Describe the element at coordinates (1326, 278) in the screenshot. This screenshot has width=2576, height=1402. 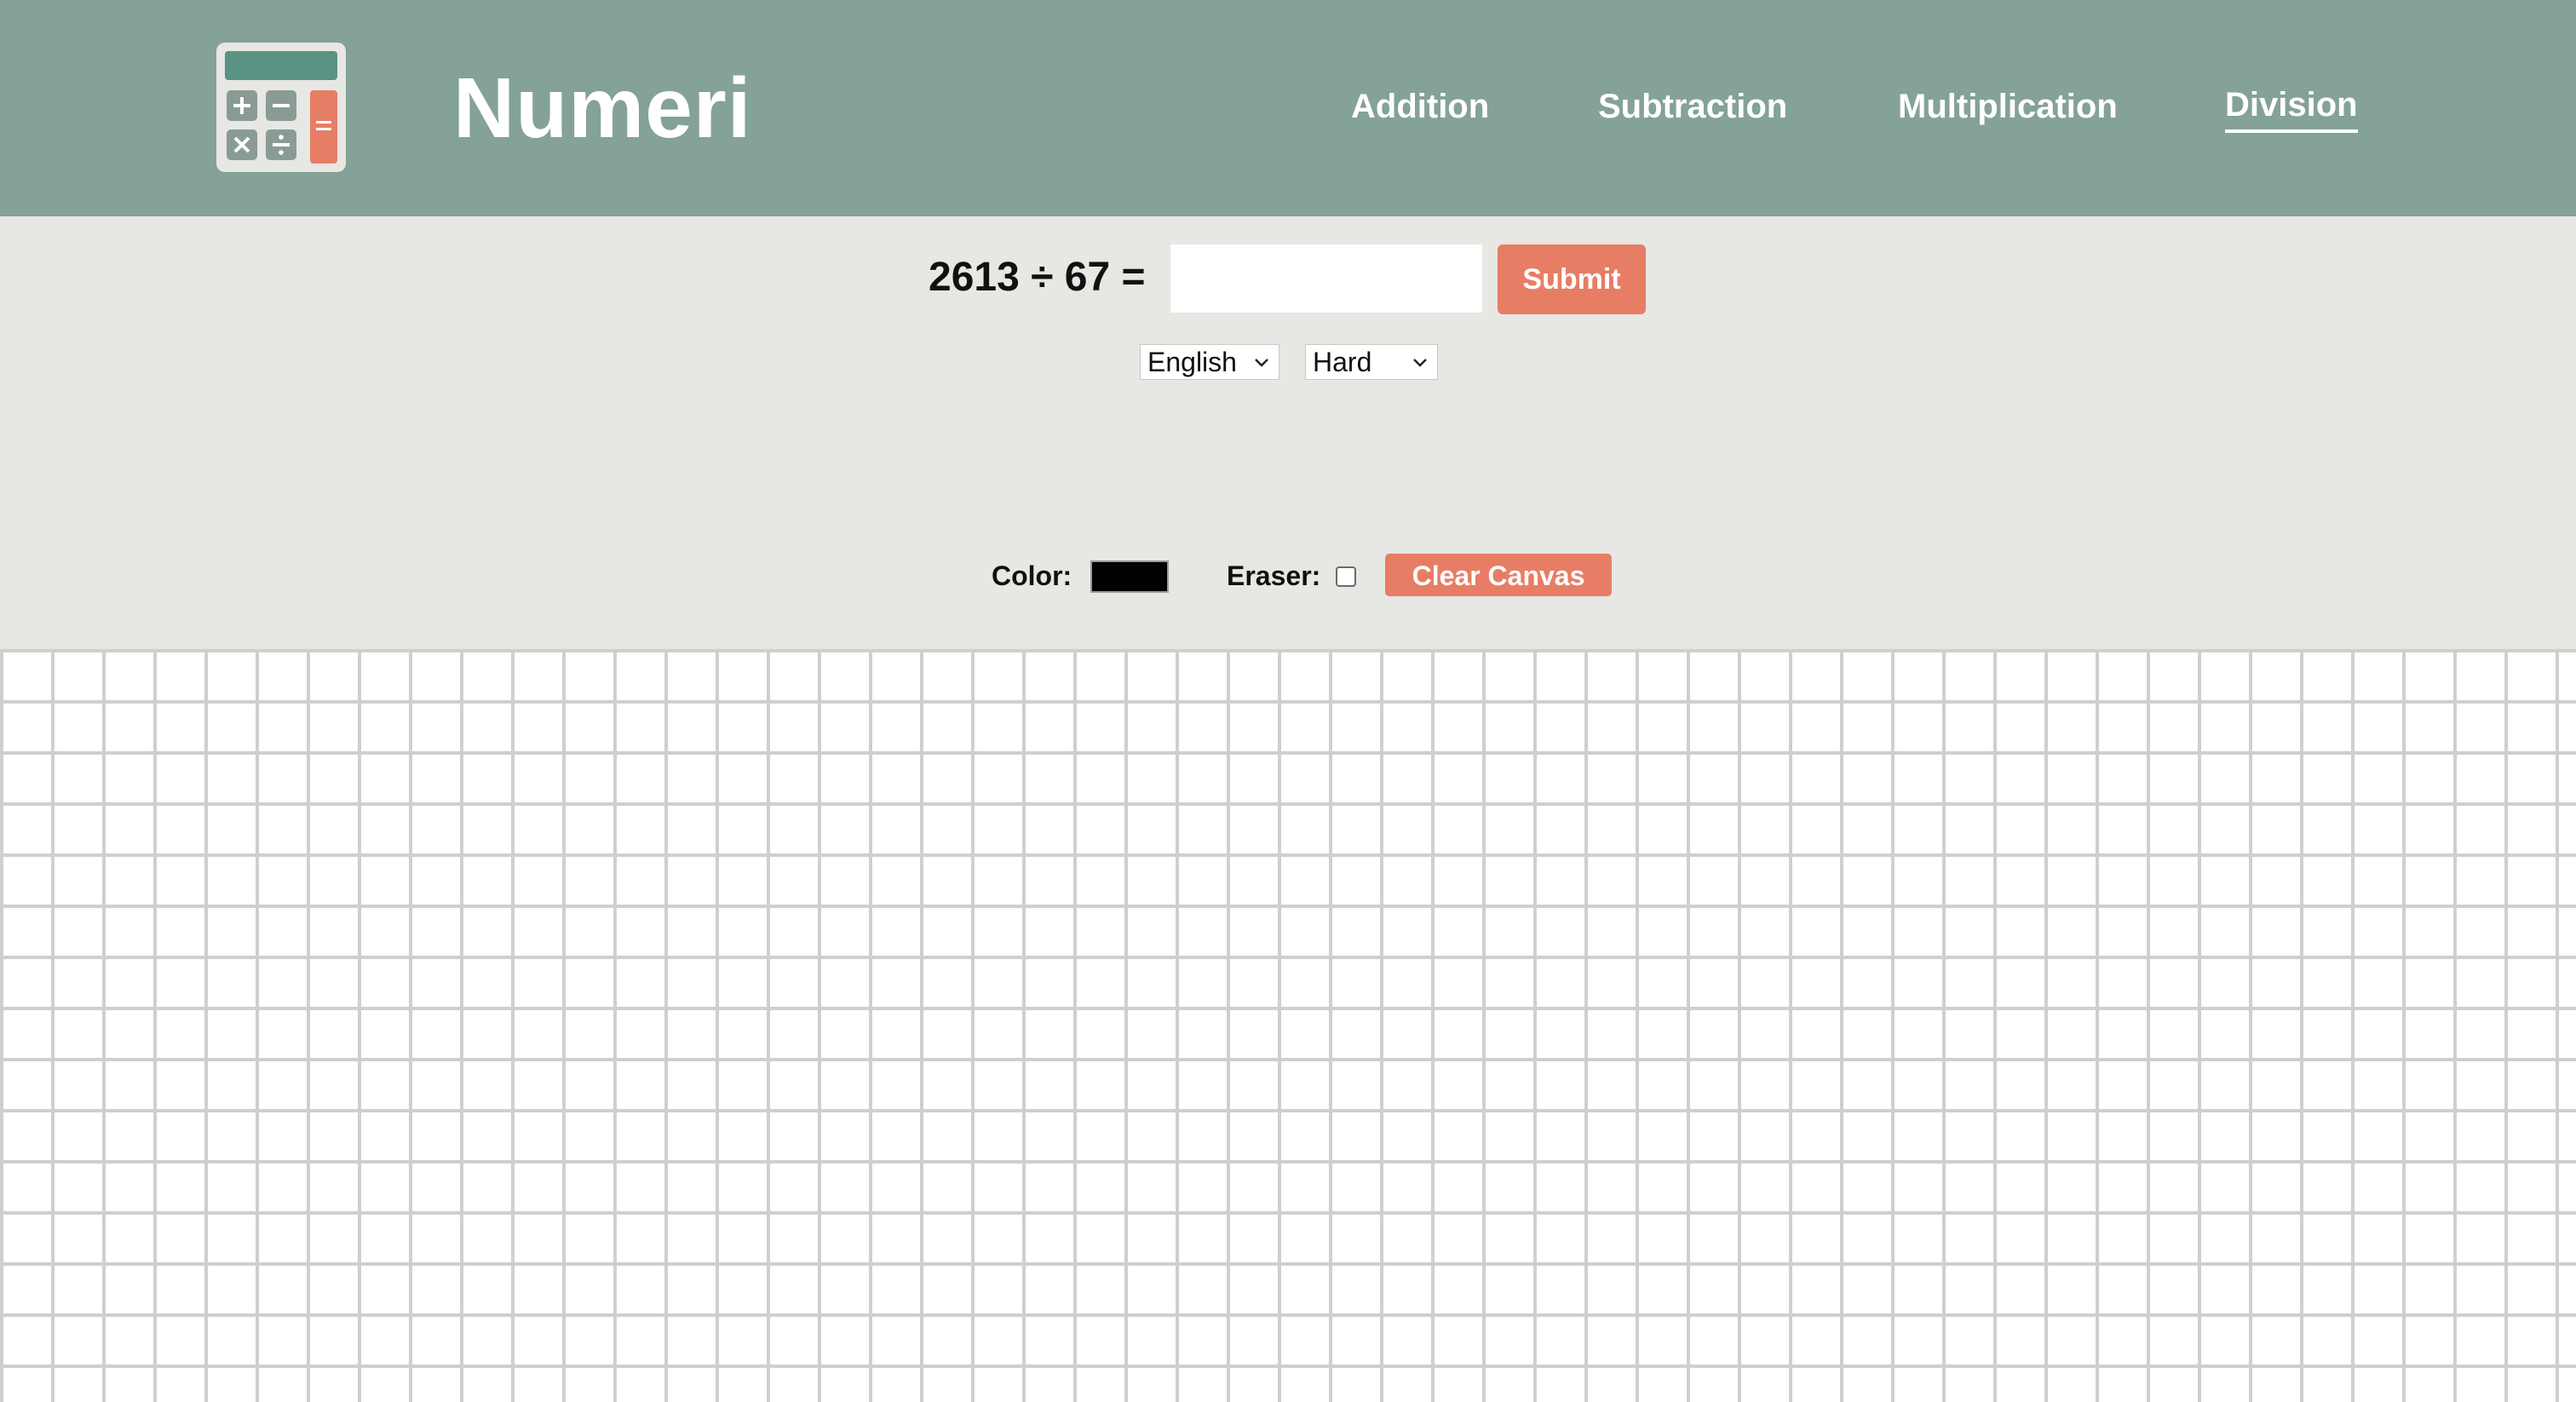
I see `answer-input` at that location.